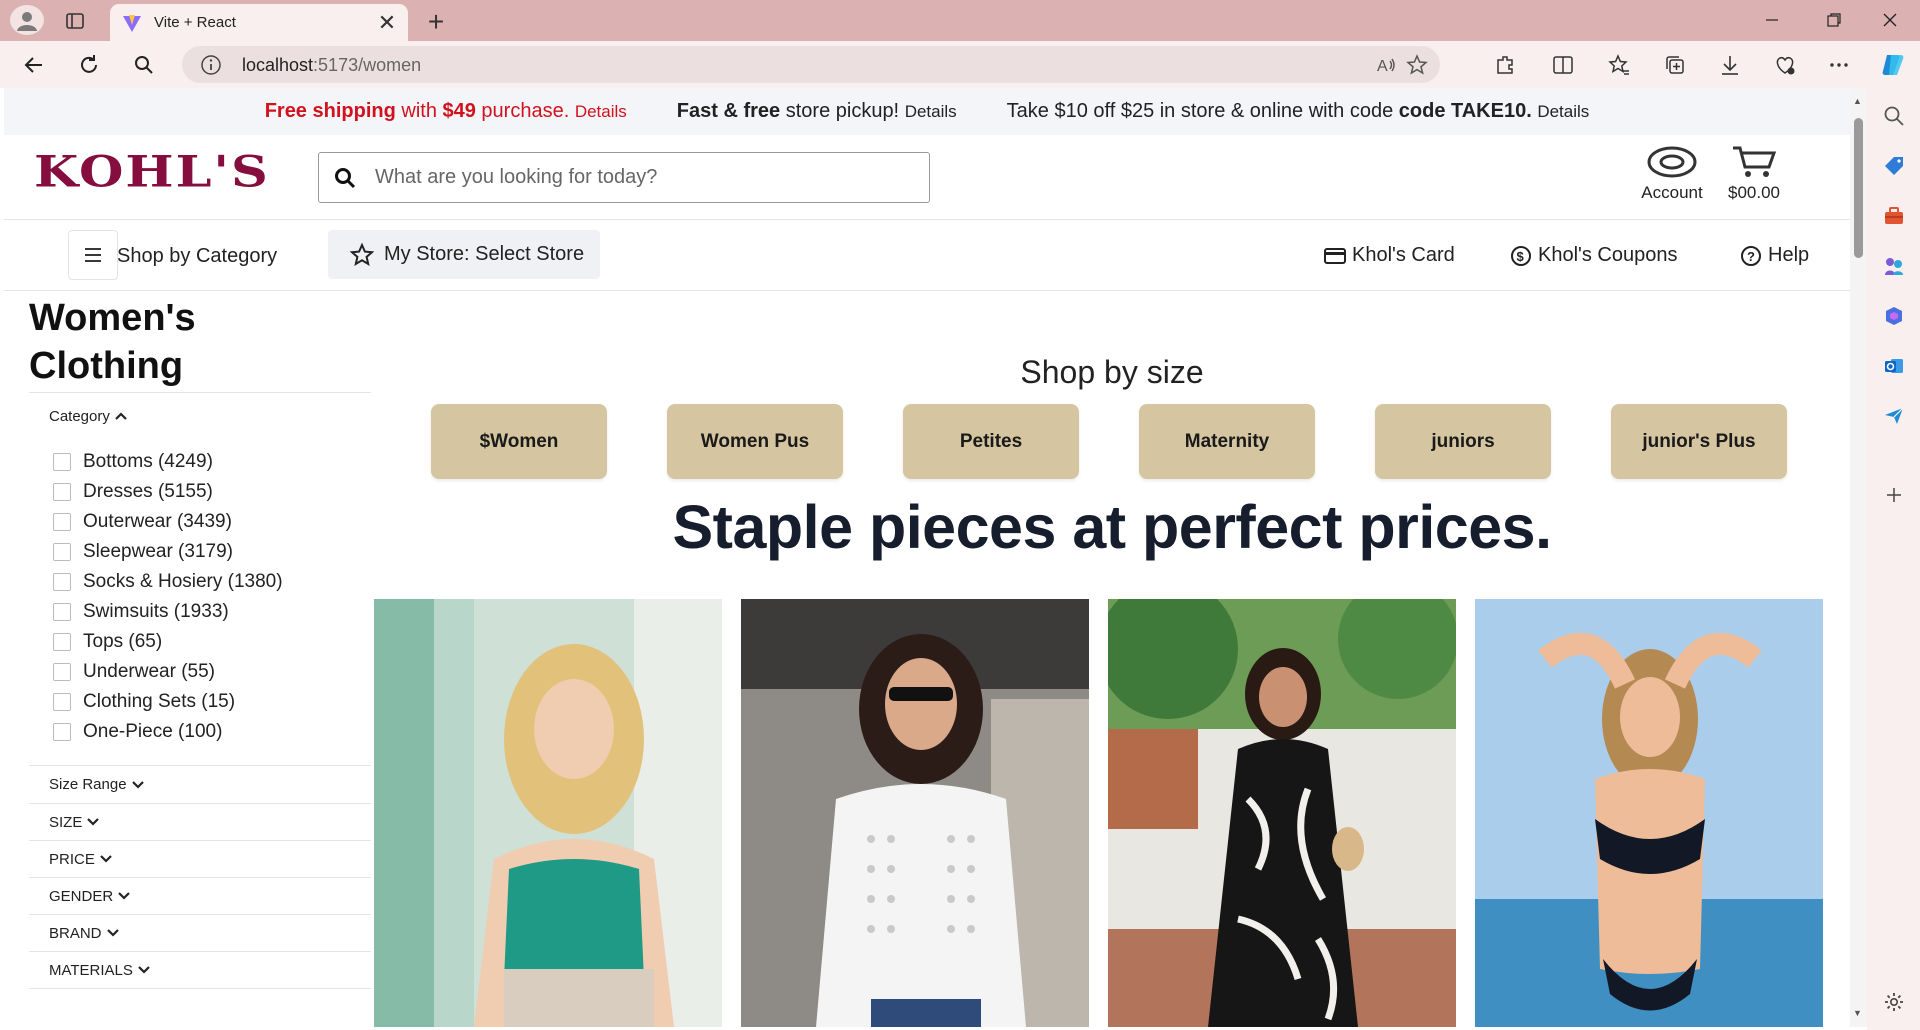 This screenshot has height=1030, width=1920. I want to click on filter-section-label: BRAND, so click(75, 933).